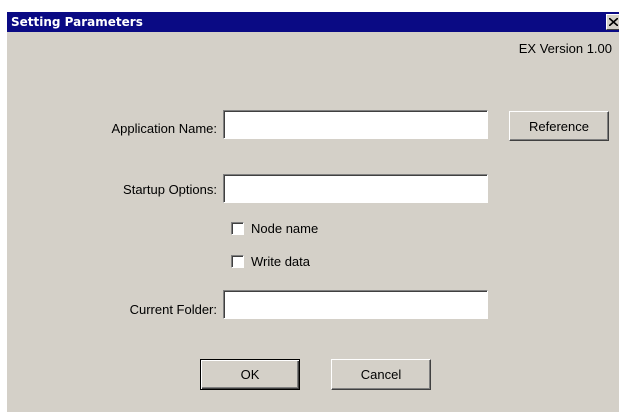 Image resolution: width=619 pixels, height=412 pixels. What do you see at coordinates (237, 261) in the screenshot?
I see `write-data-checkbox` at bounding box center [237, 261].